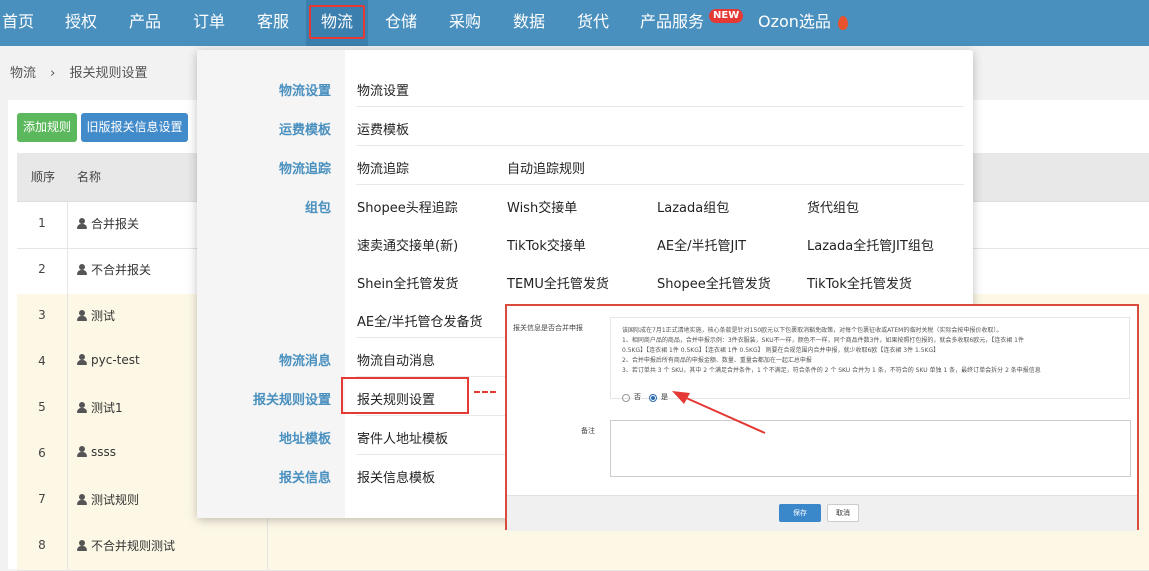  I want to click on row-name: pyc-test, so click(108, 360).